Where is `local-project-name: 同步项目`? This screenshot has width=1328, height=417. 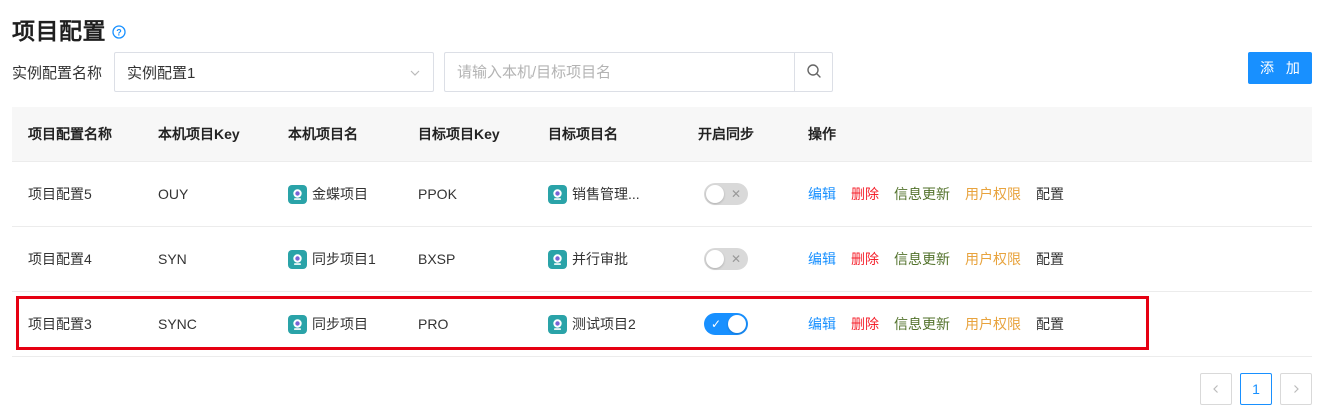 local-project-name: 同步项目 is located at coordinates (340, 324).